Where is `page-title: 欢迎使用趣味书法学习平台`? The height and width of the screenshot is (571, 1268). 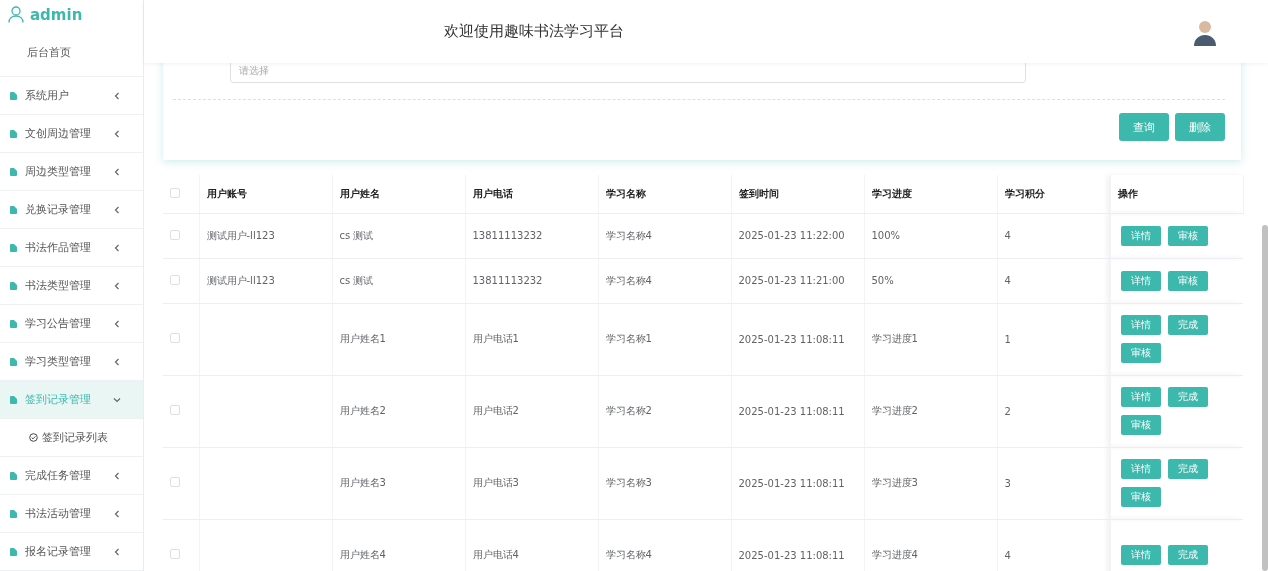 page-title: 欢迎使用趣味书法学习平台 is located at coordinates (534, 31).